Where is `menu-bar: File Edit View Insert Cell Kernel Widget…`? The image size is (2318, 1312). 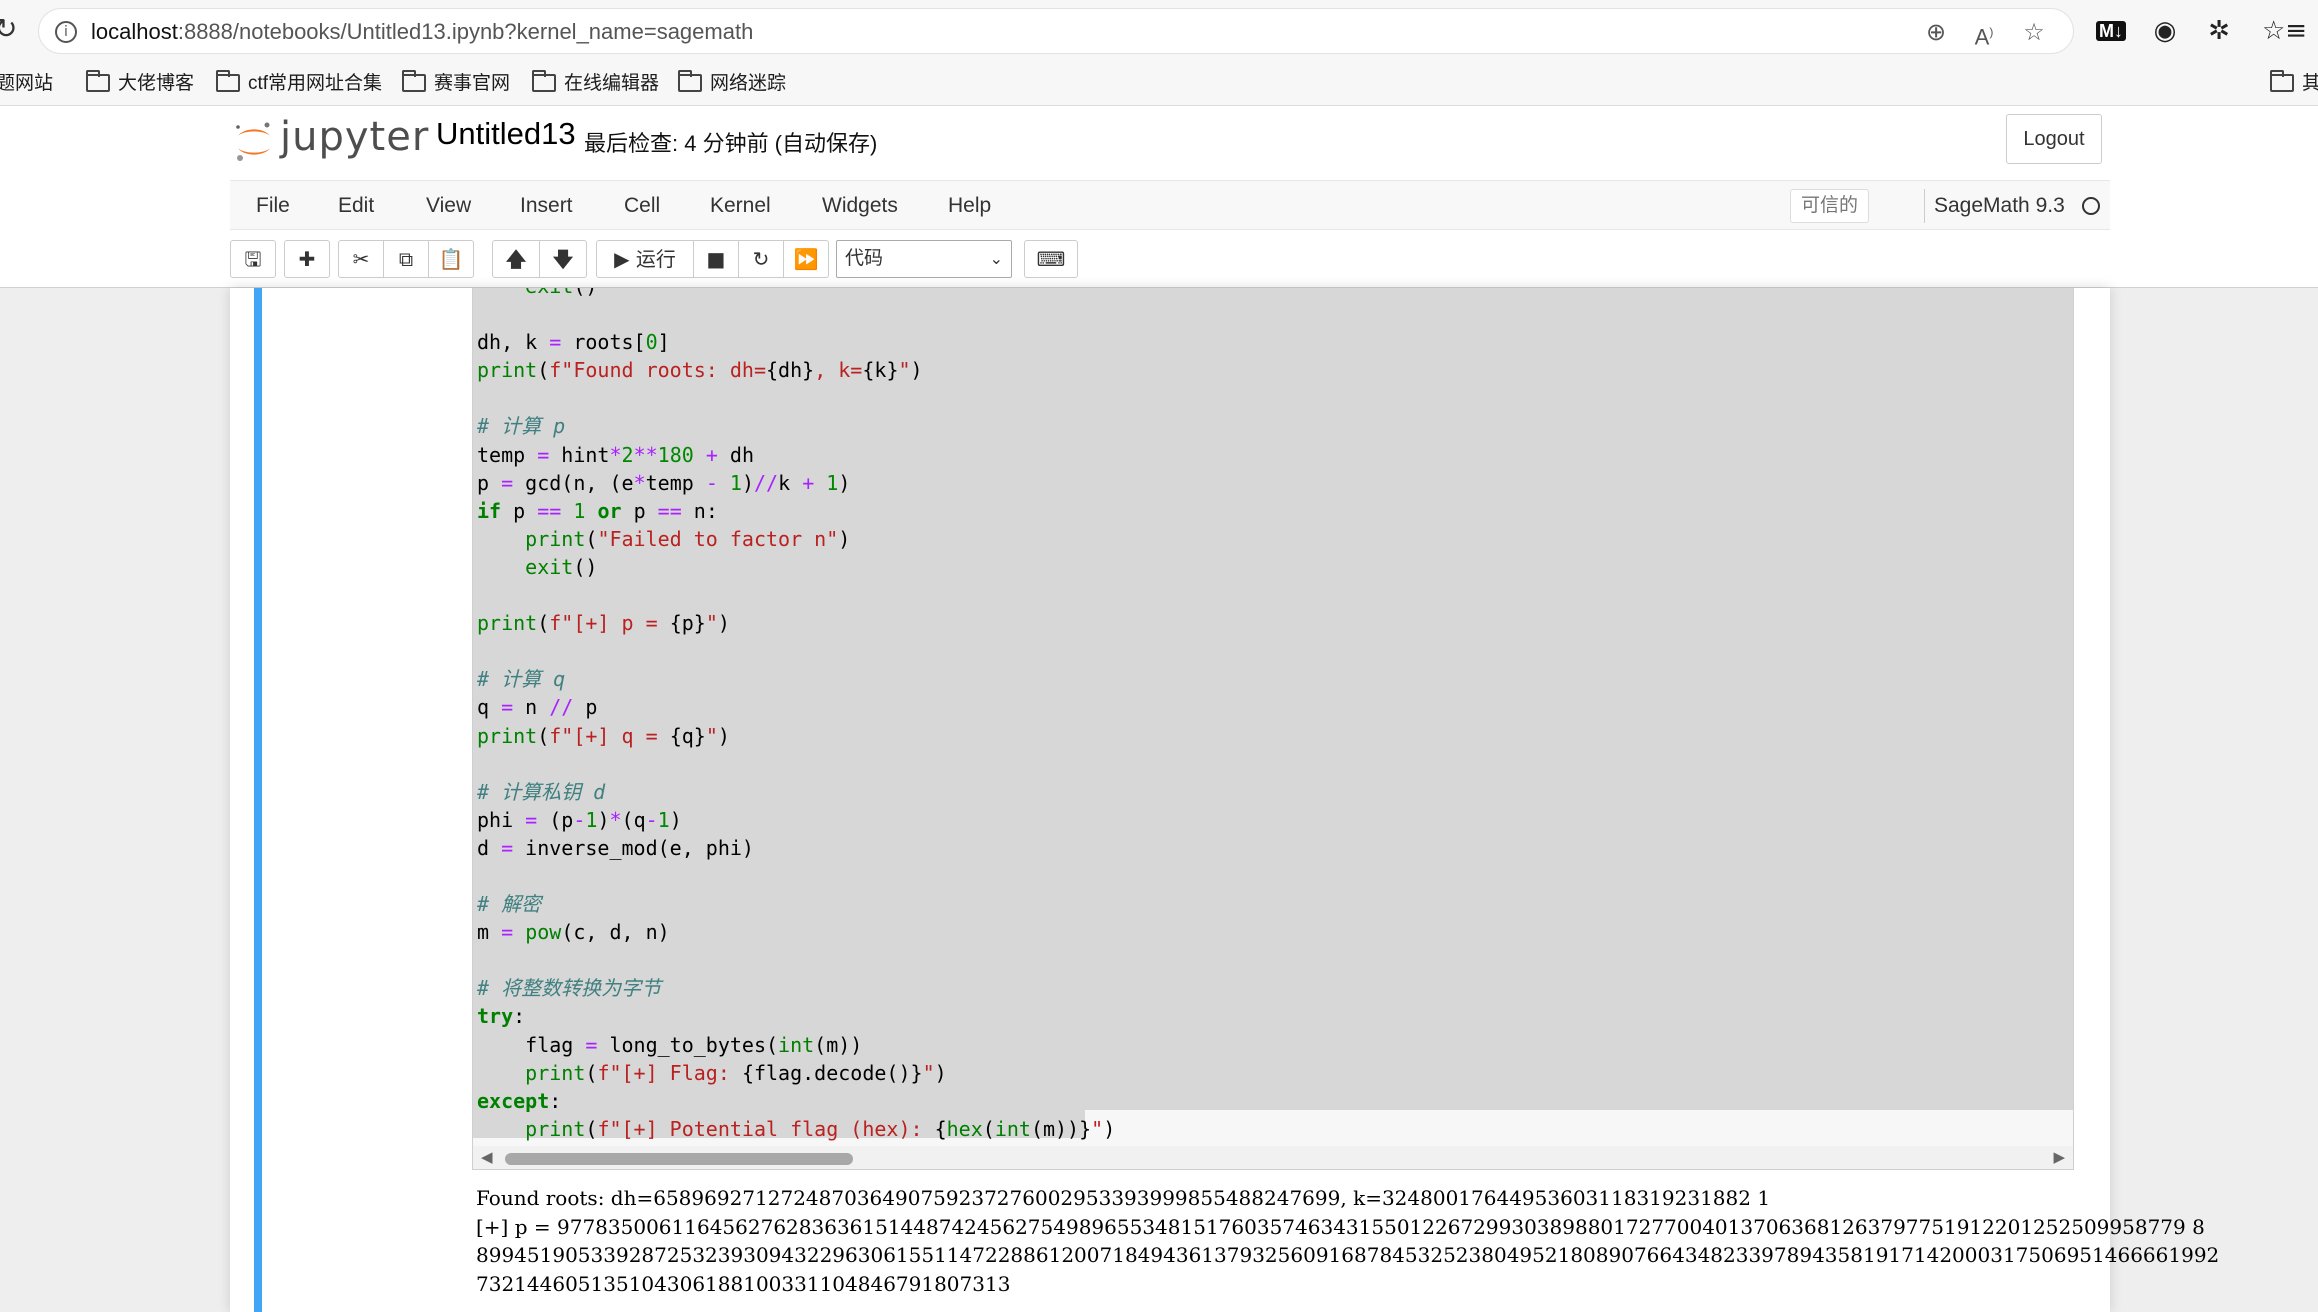
menu-bar: File Edit View Insert Cell Kernel Widget… is located at coordinates (1170, 205).